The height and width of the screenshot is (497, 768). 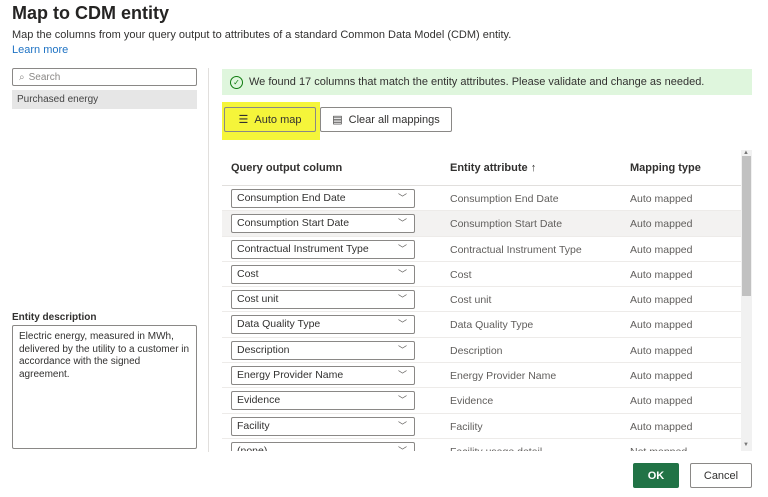 I want to click on table-row: Description ﹀ Description Auto mapped, so click(x=481, y=351).